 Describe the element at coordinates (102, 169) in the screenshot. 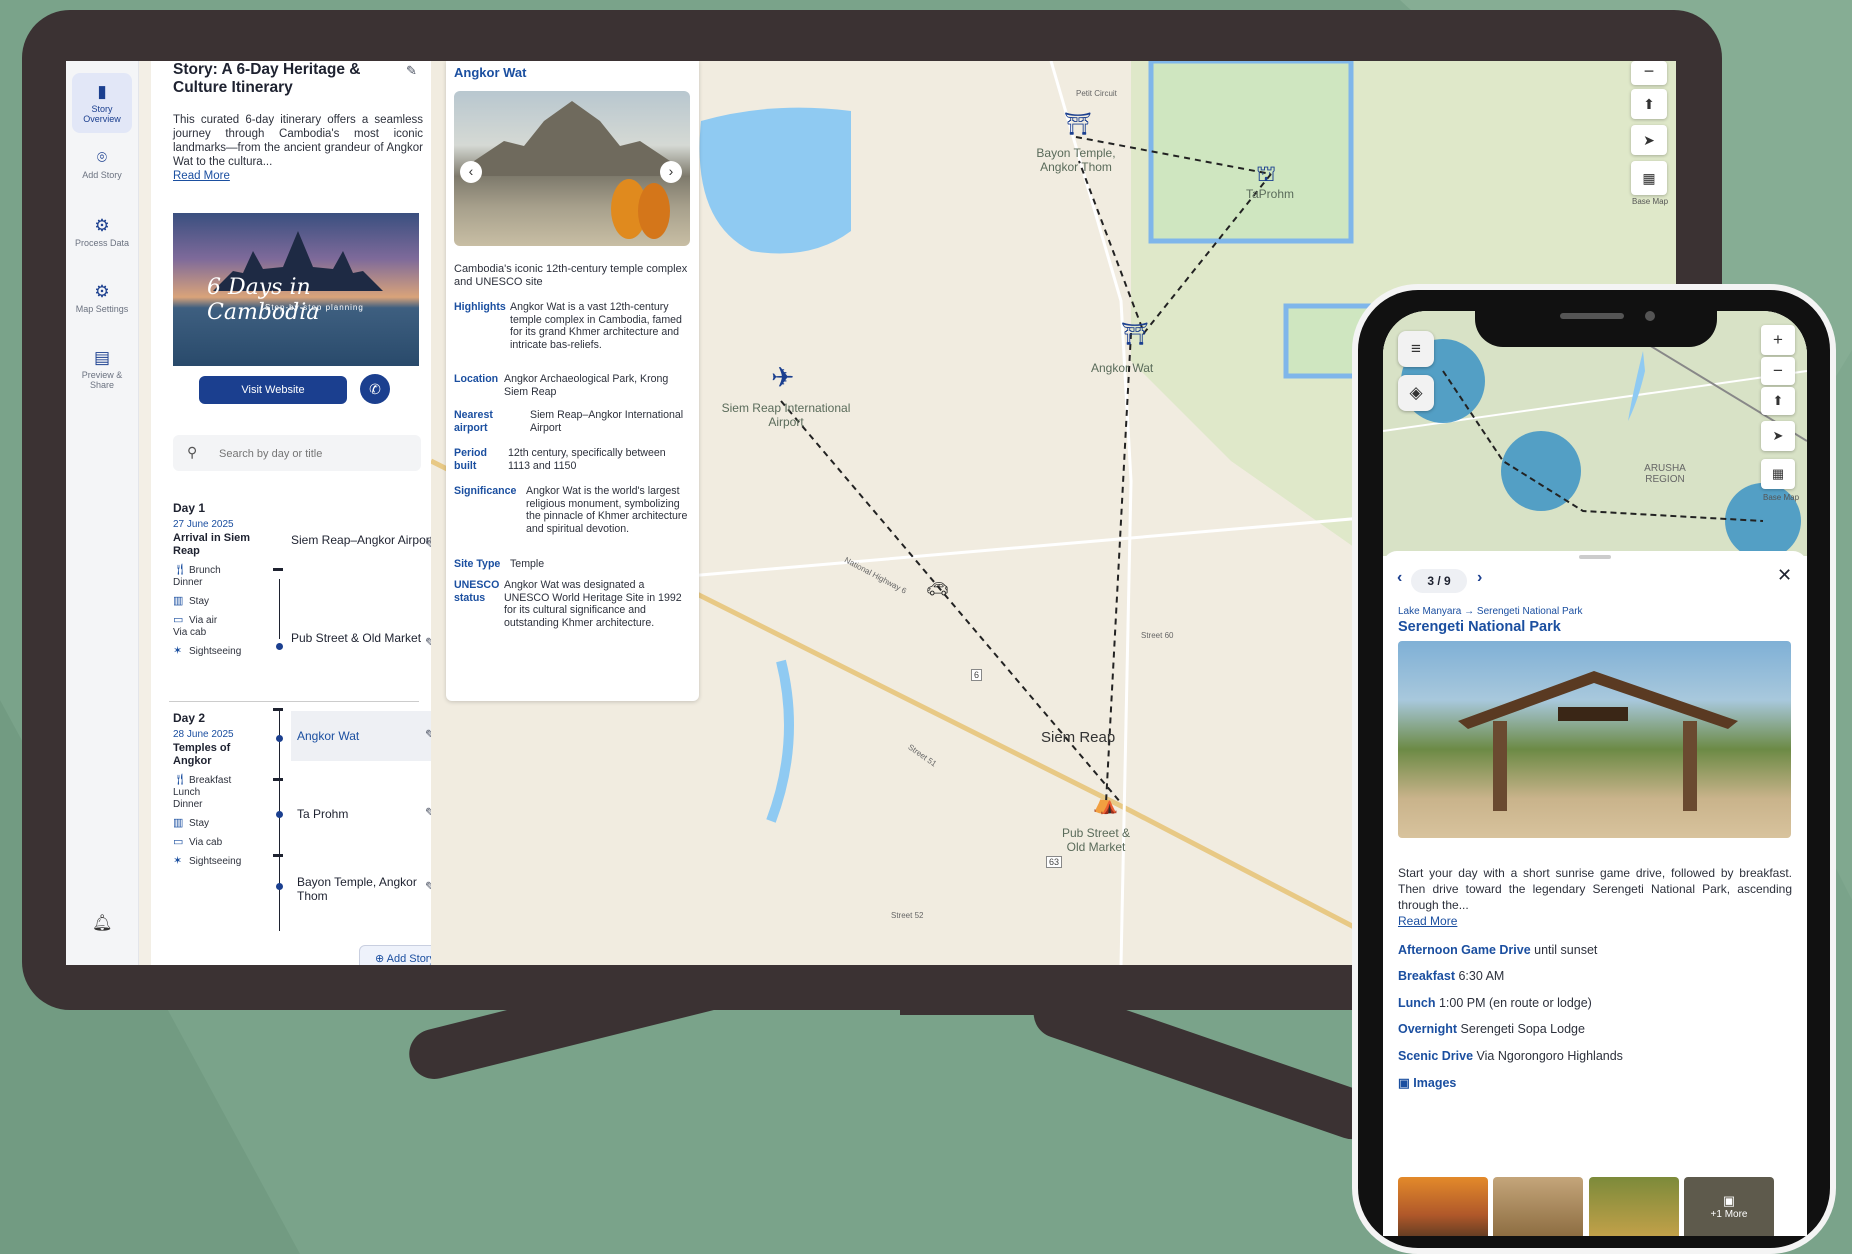

I see `rail-add-story: ⌾ Add Story` at that location.